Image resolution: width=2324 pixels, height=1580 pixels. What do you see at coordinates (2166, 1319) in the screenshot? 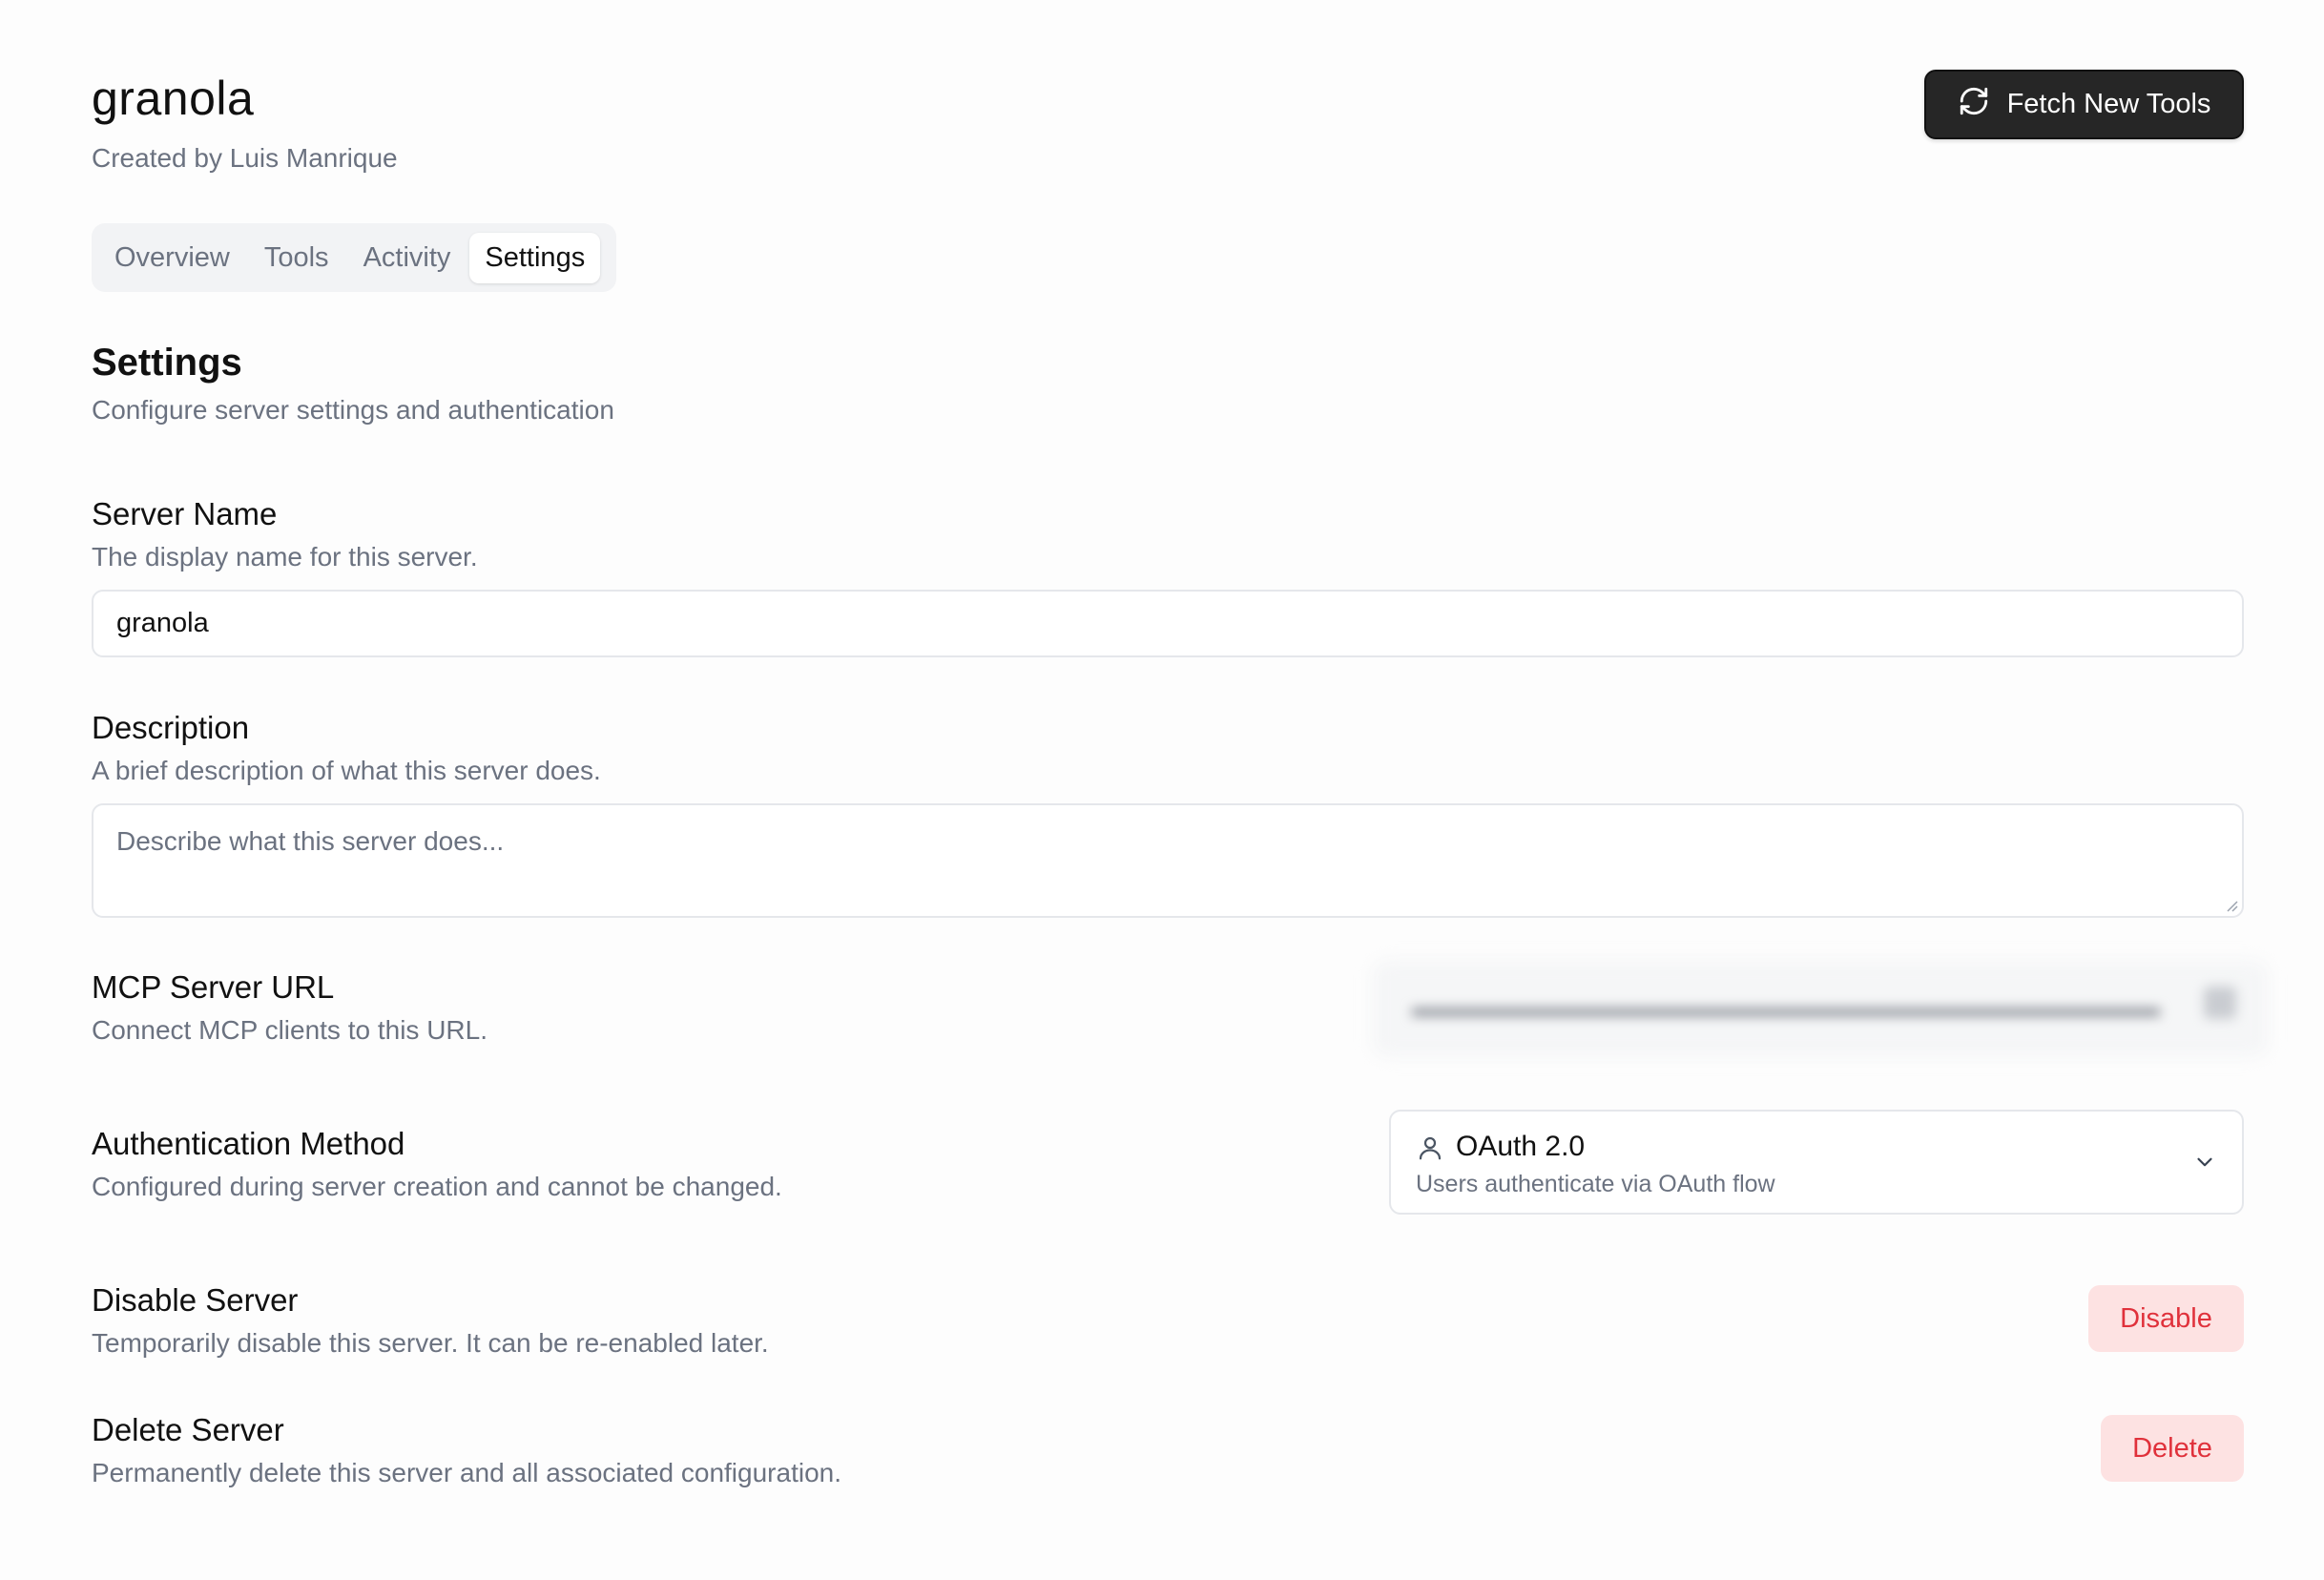
I see `disable-server-button: Disable` at bounding box center [2166, 1319].